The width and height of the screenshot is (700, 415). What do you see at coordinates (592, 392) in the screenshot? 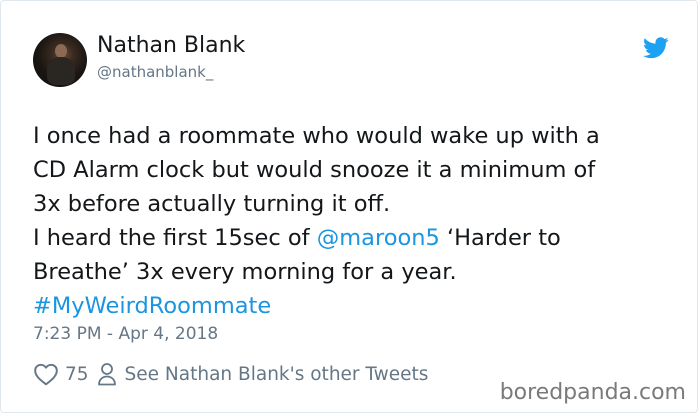
I see `watermark: boredpanda.com` at bounding box center [592, 392].